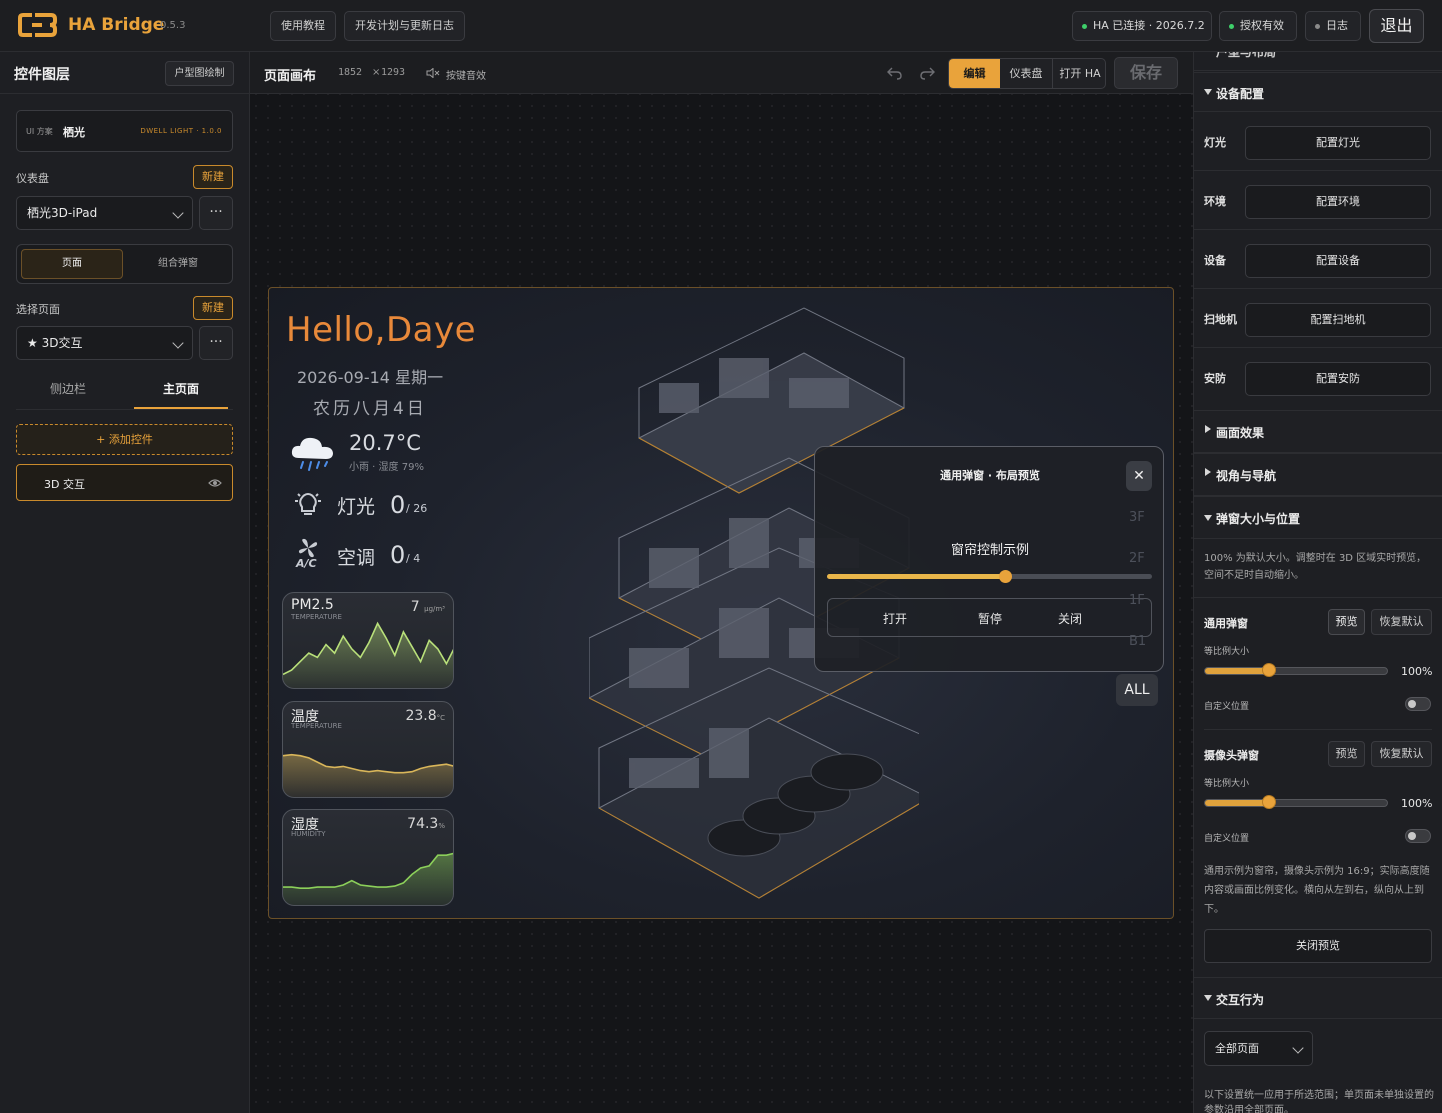  I want to click on humidity-chart-card: 湿度 HUMIDITY 74.3%, so click(368, 857).